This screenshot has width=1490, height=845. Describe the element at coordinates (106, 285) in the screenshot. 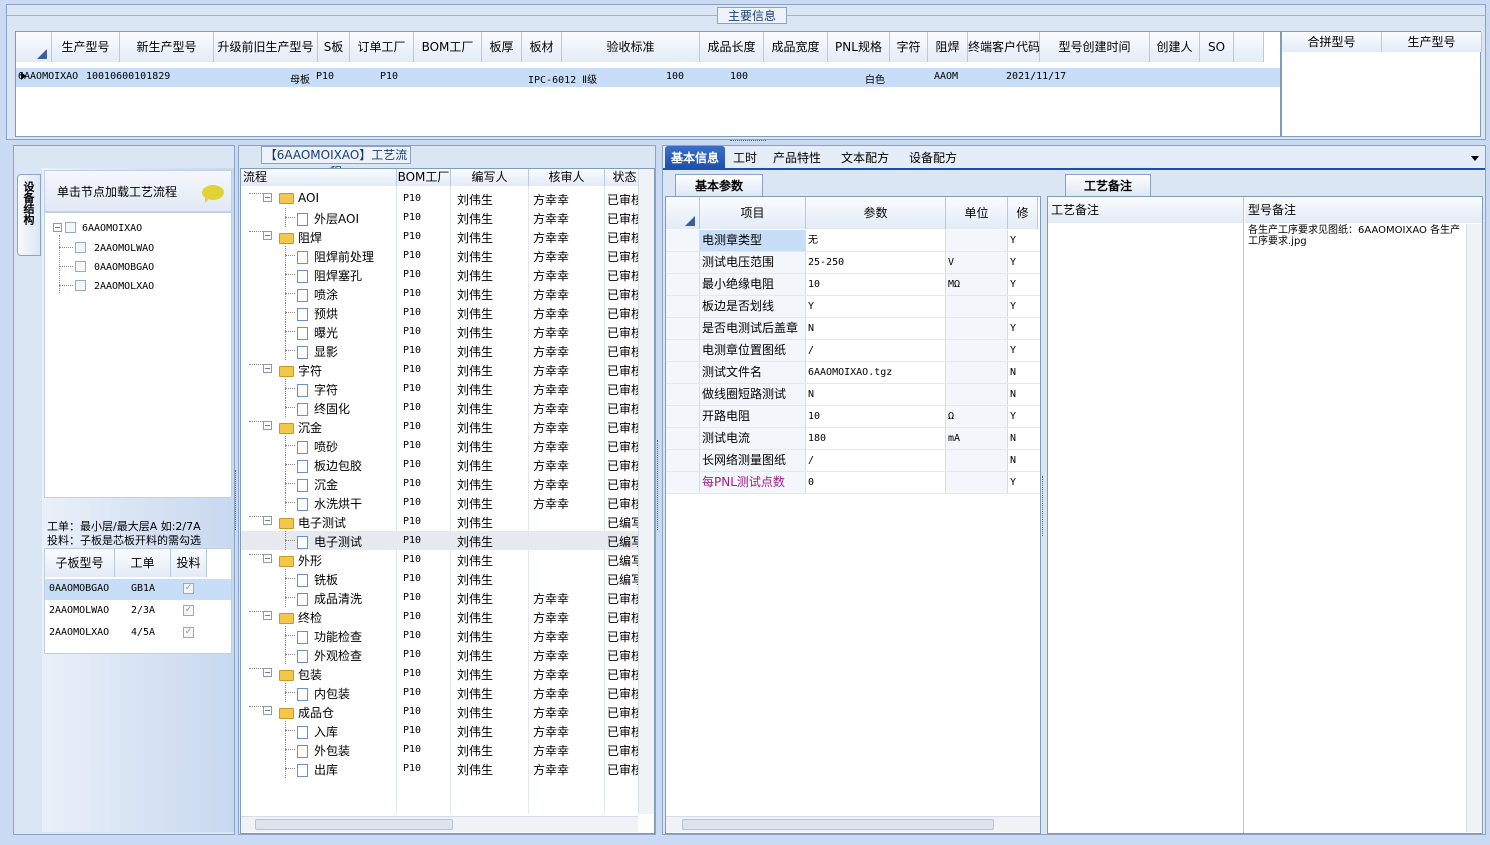

I see `tree-node: 2AAOMOLXAO` at that location.